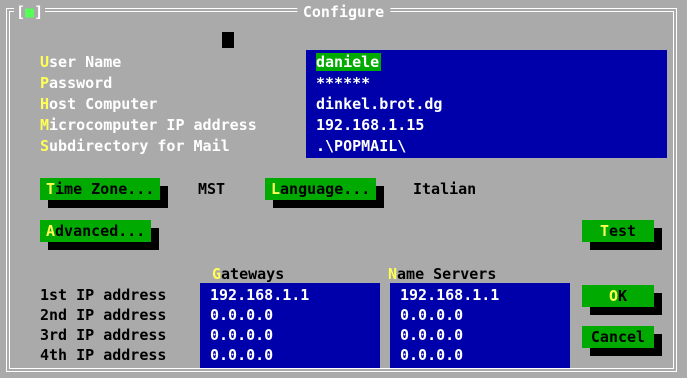  I want to click on dialog-title: Configure, so click(343, 12).